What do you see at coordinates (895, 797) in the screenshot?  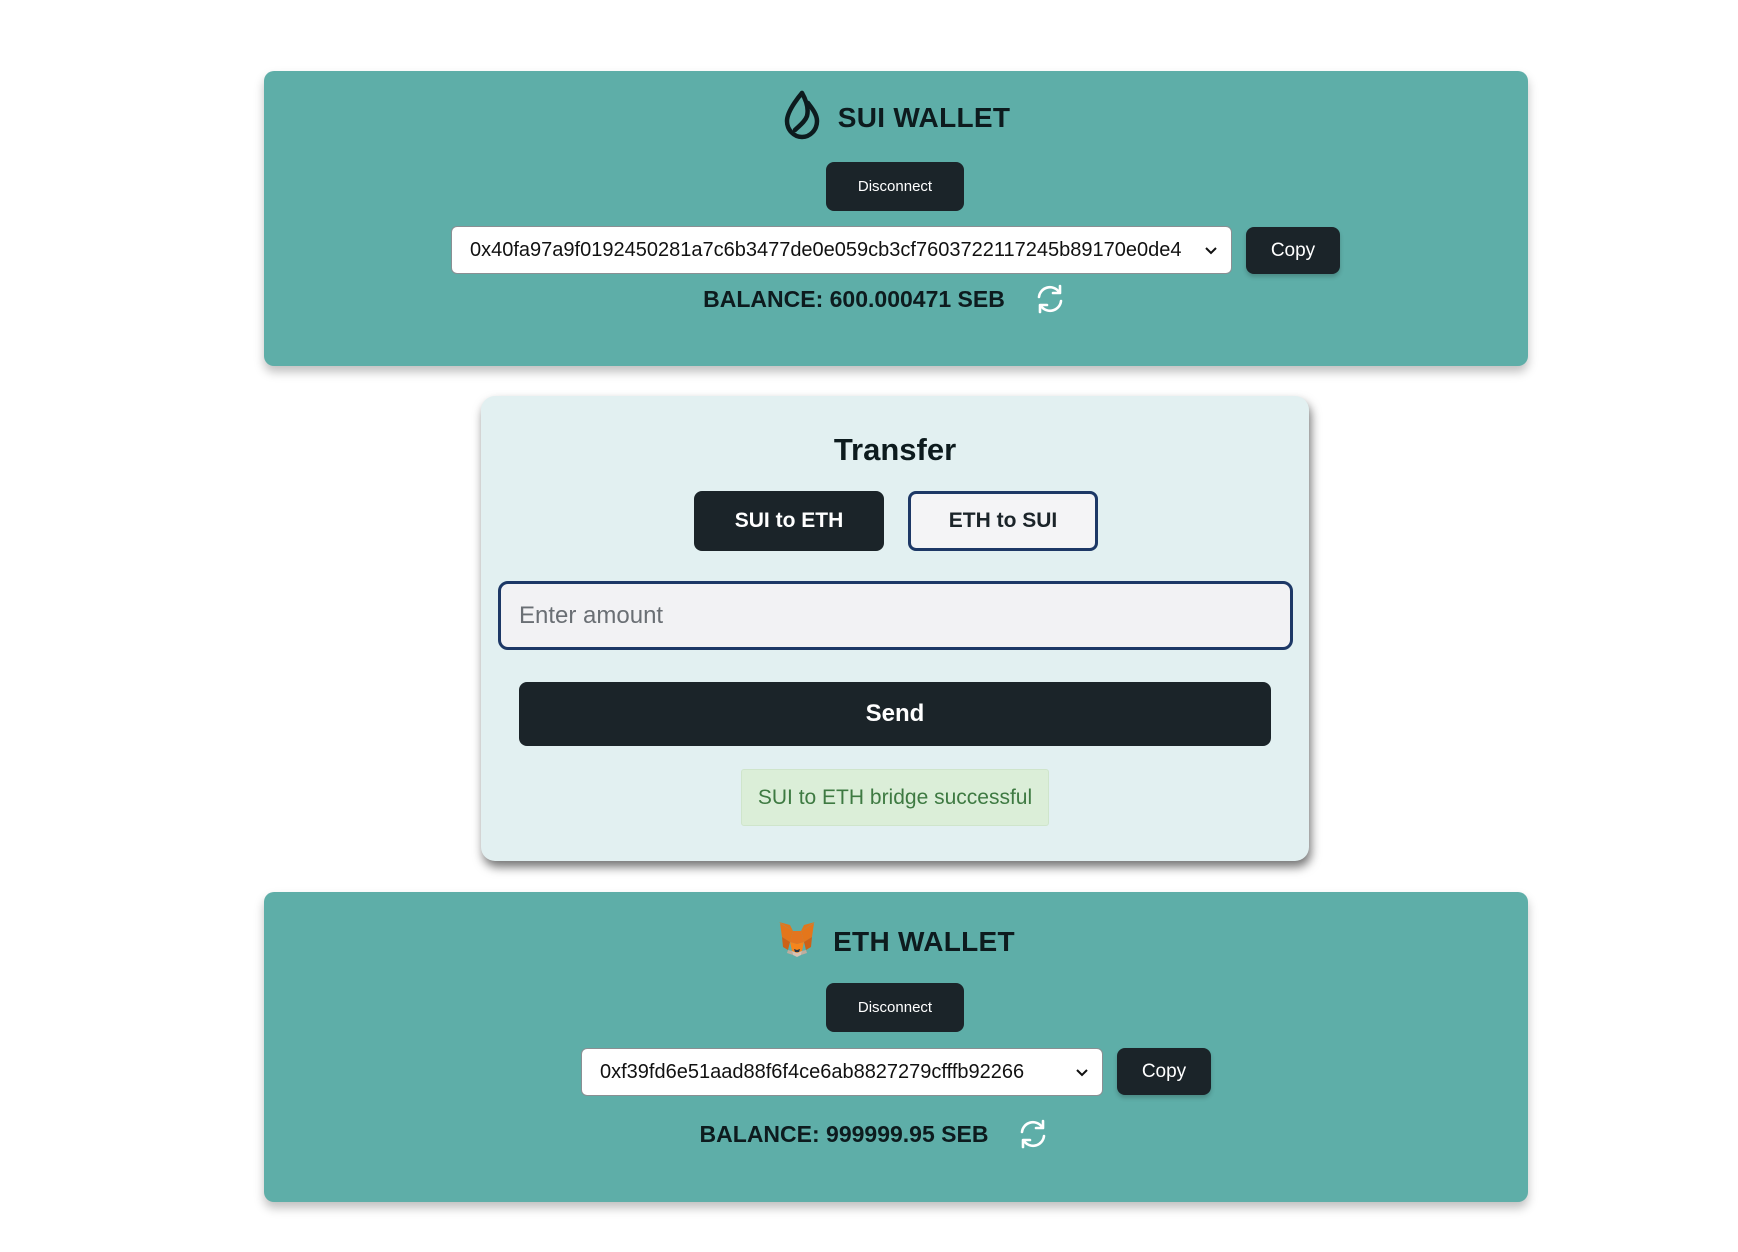 I see `status-message: SUI to ETH bridge successful` at bounding box center [895, 797].